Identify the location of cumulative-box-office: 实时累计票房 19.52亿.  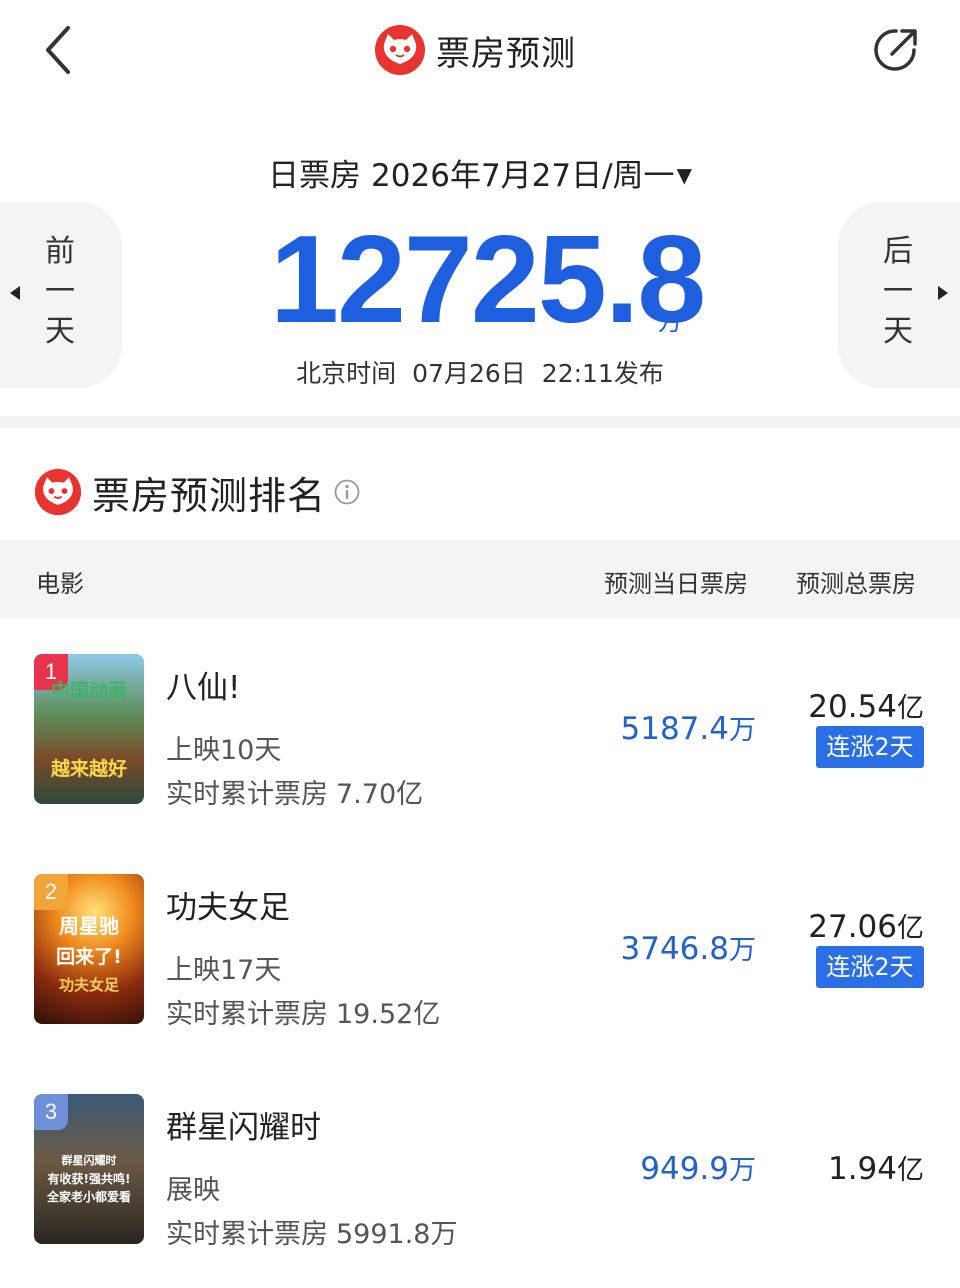
(303, 1011).